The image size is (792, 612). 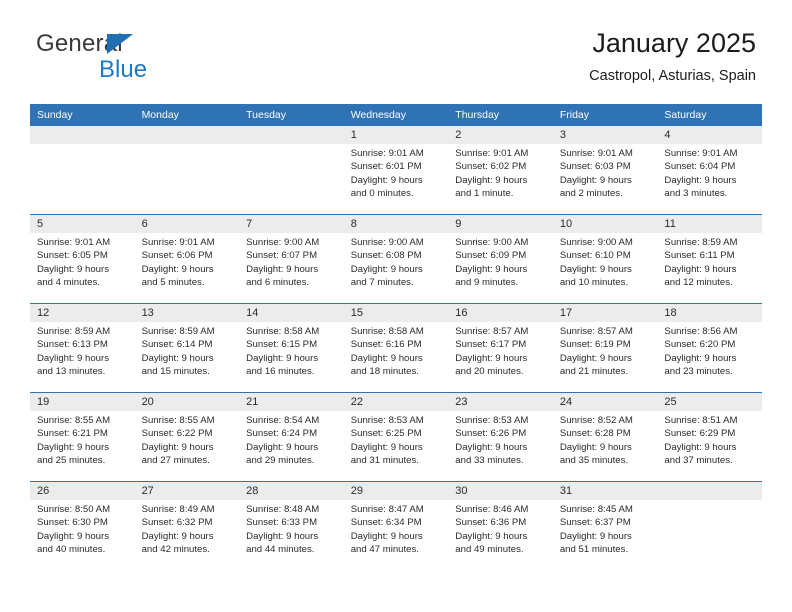 I want to click on sunset-text: Sunset: 6:16 PM, so click(x=386, y=345).